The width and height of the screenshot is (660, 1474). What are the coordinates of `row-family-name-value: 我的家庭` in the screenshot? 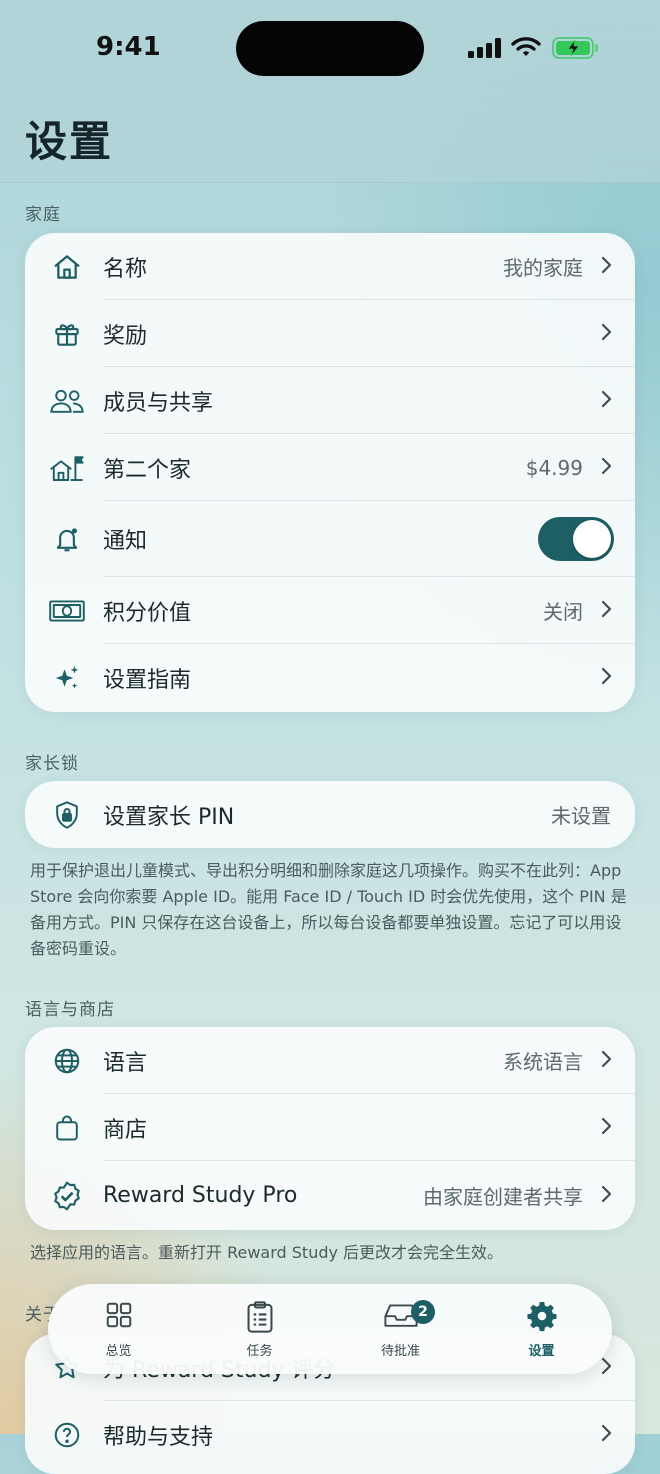 It's located at (543, 268).